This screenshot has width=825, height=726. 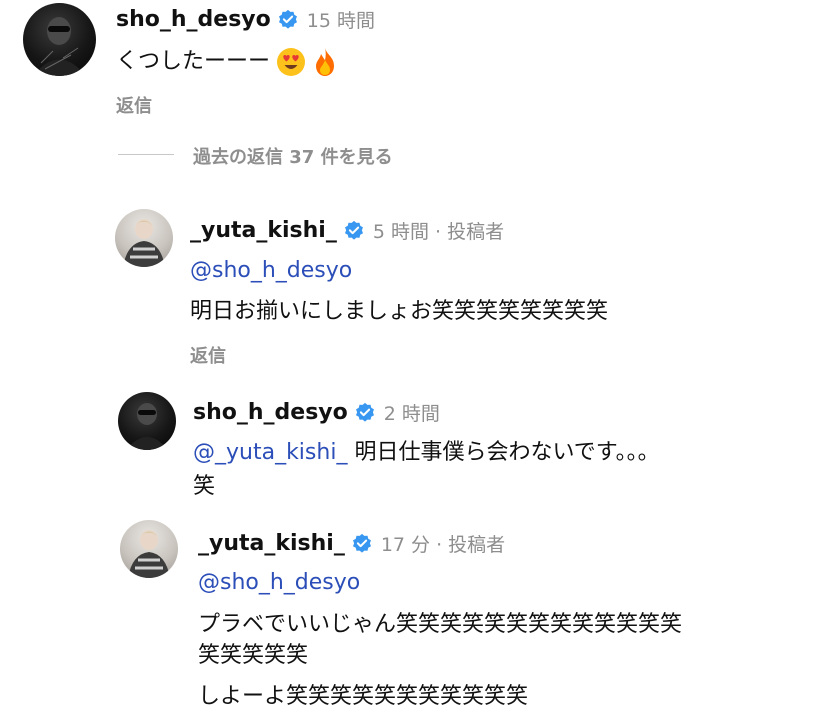 I want to click on reply-header: _yuta_kishi_ 5 時間 · 投稿者, so click(x=347, y=230).